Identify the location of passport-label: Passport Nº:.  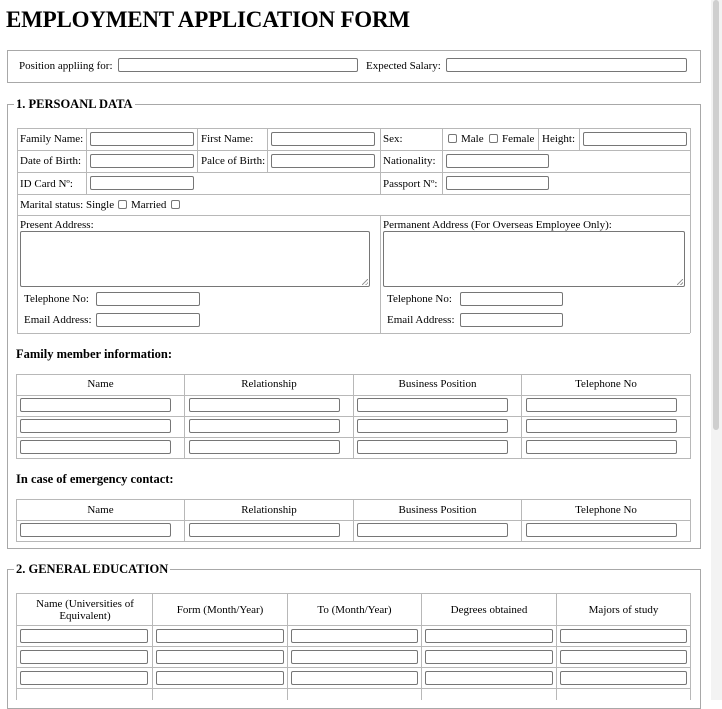
(410, 184).